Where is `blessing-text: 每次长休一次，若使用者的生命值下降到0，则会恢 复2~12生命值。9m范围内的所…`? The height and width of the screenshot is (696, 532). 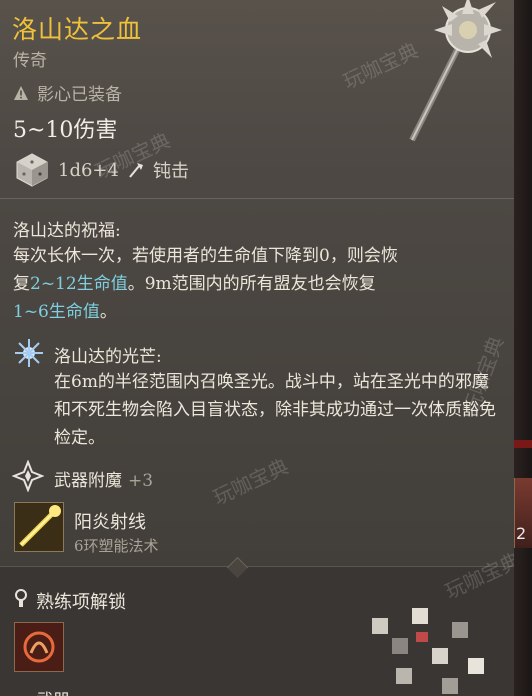
blessing-text: 每次长休一次，若使用者的生命值下降到0，则会恢 复2~12生命值。9m范围内的所… is located at coordinates (253, 284).